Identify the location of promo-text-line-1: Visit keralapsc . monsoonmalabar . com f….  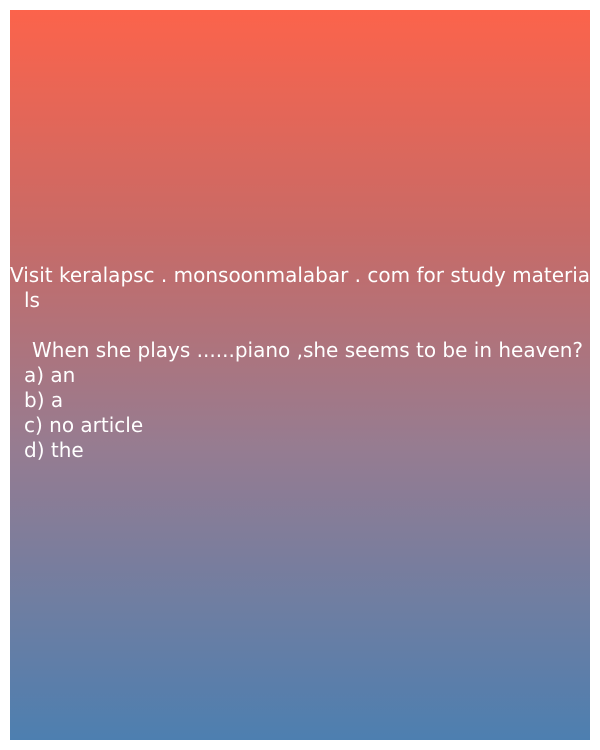
(300, 275).